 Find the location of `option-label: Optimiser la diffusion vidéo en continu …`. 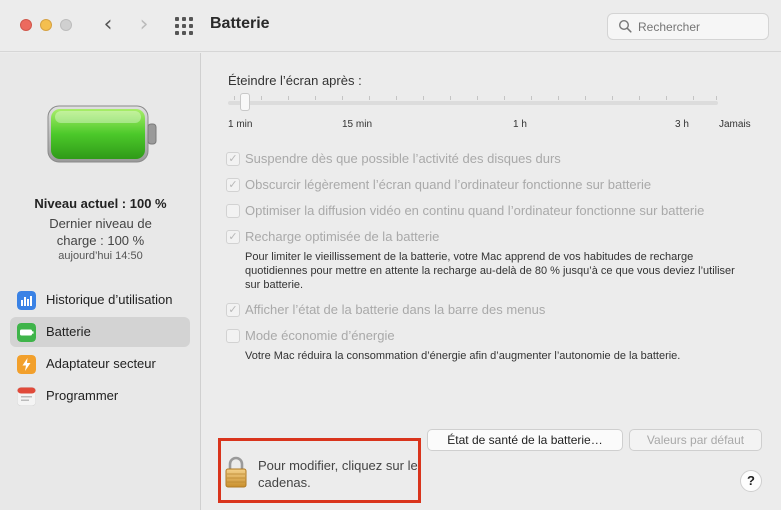

option-label: Optimiser la diffusion vidéo en continu … is located at coordinates (475, 210).